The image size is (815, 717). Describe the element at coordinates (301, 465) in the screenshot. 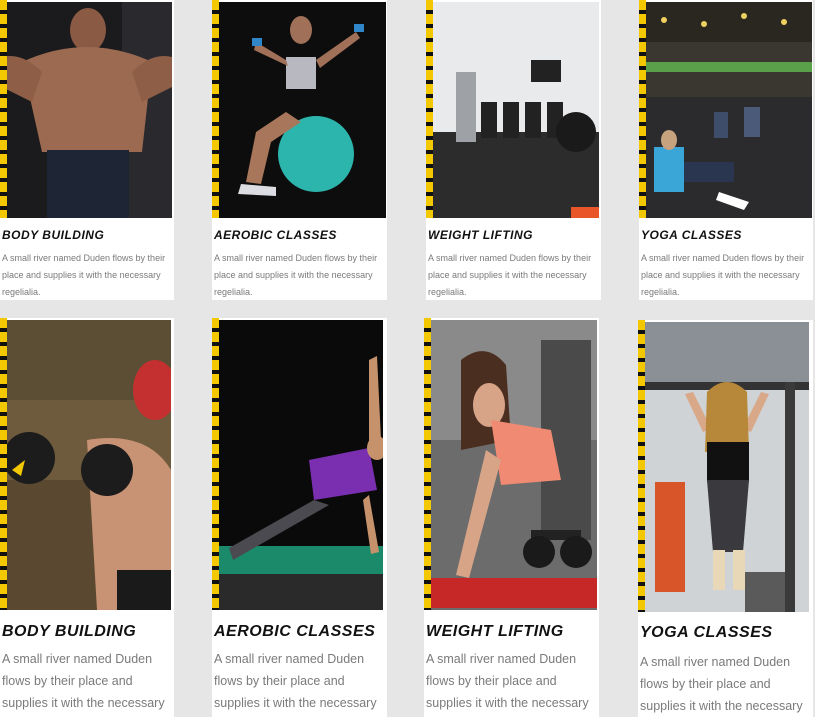

I see `side-plank-photo` at that location.